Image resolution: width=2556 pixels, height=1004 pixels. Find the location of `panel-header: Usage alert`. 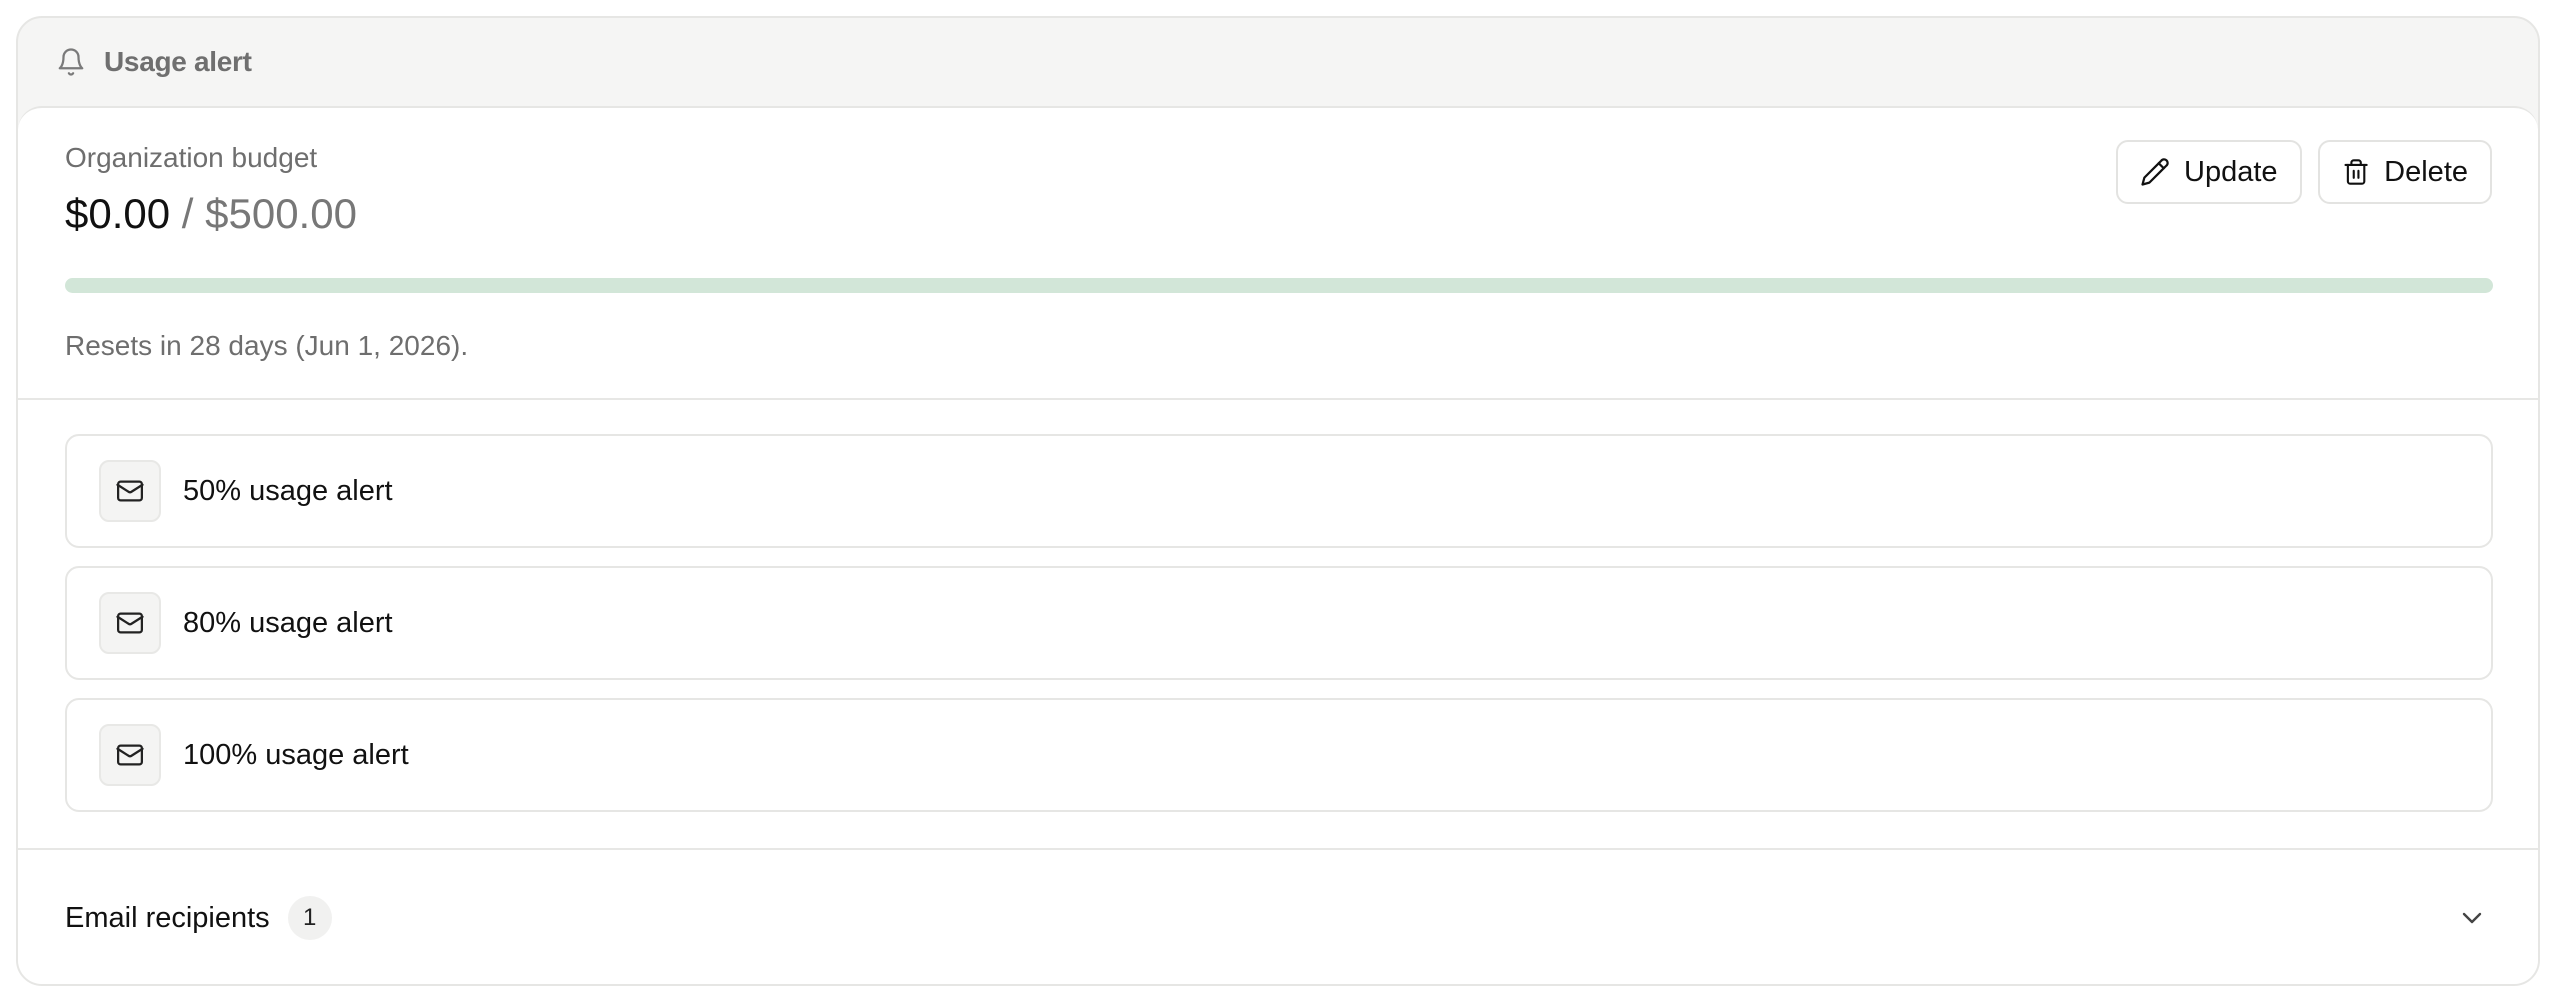

panel-header: Usage alert is located at coordinates (1278, 62).